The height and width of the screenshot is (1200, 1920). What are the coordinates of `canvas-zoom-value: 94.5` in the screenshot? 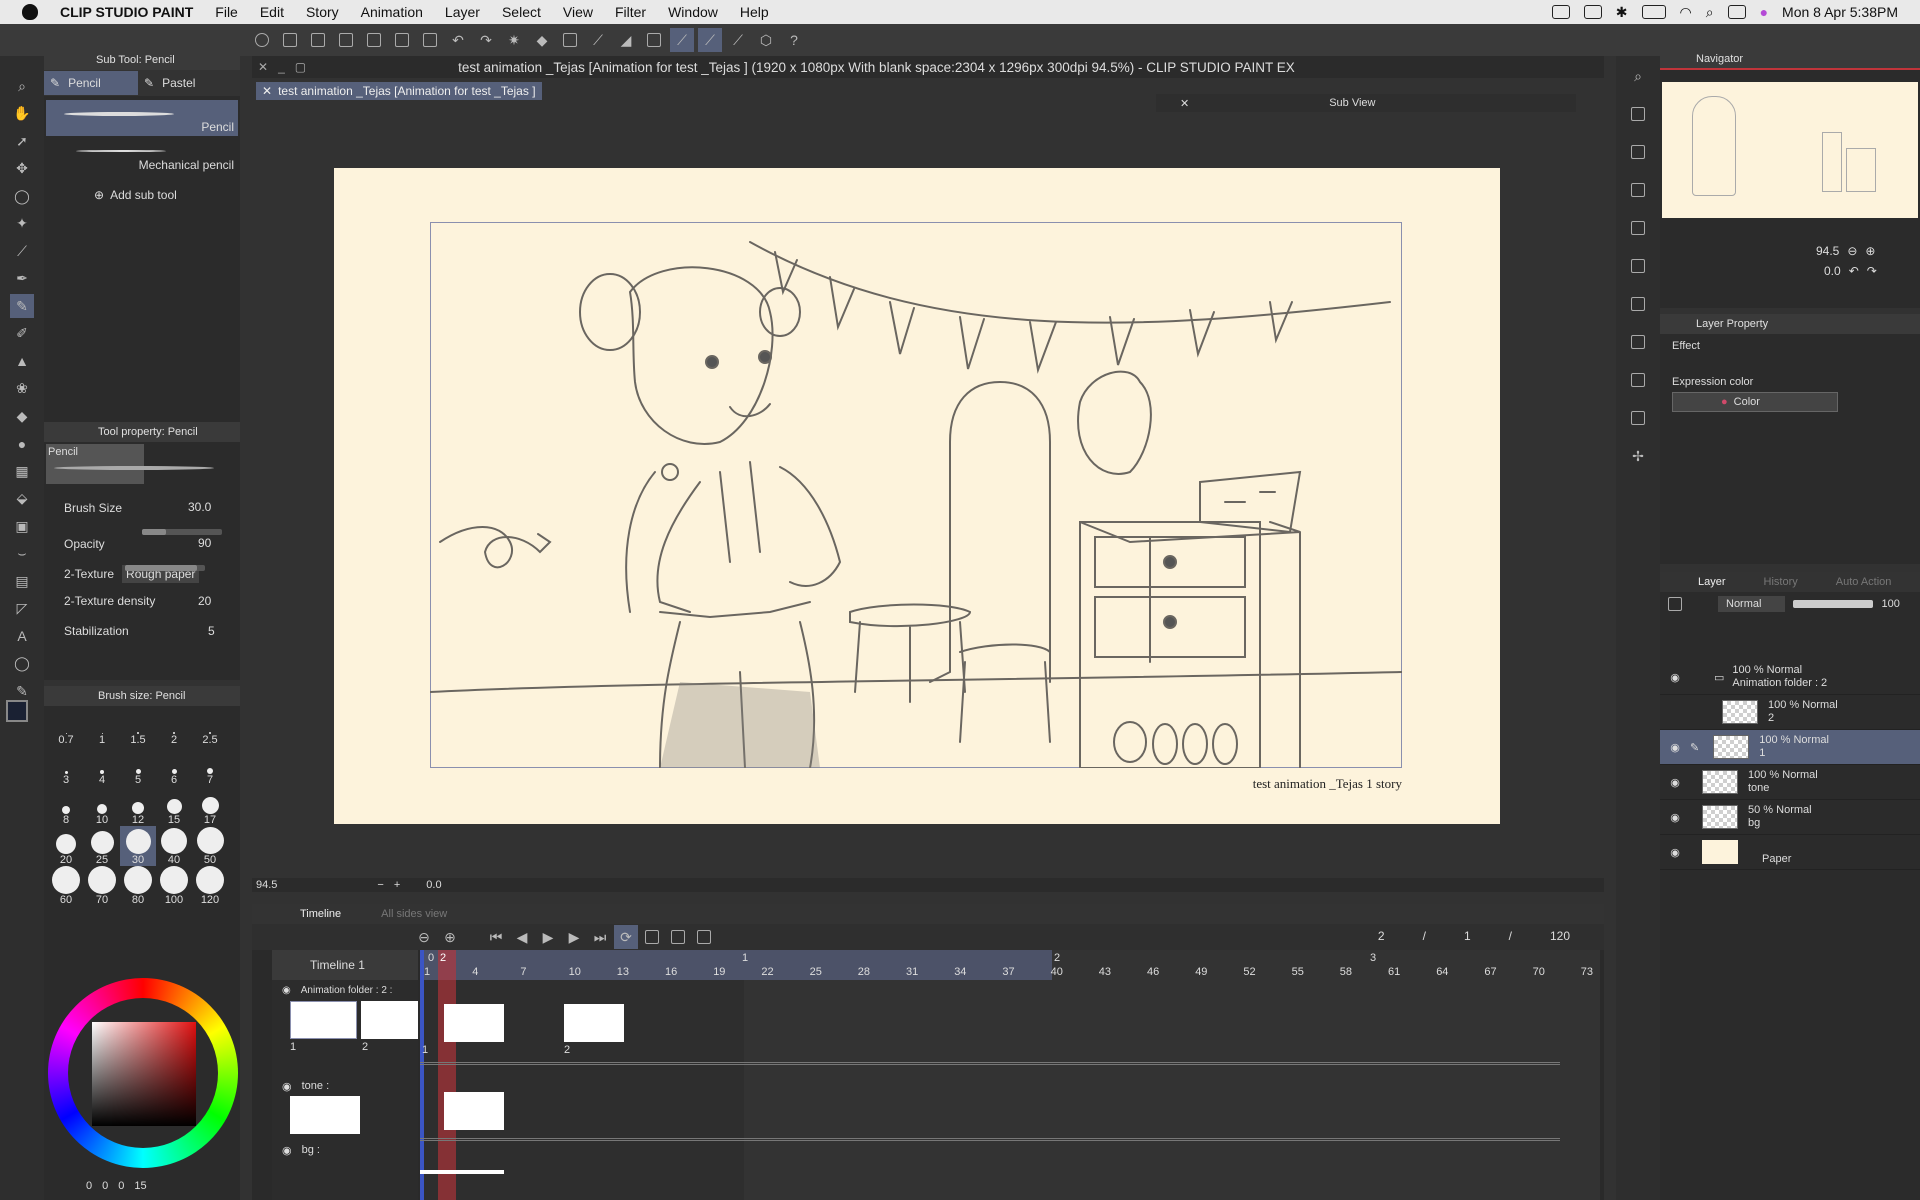 It's located at (266, 885).